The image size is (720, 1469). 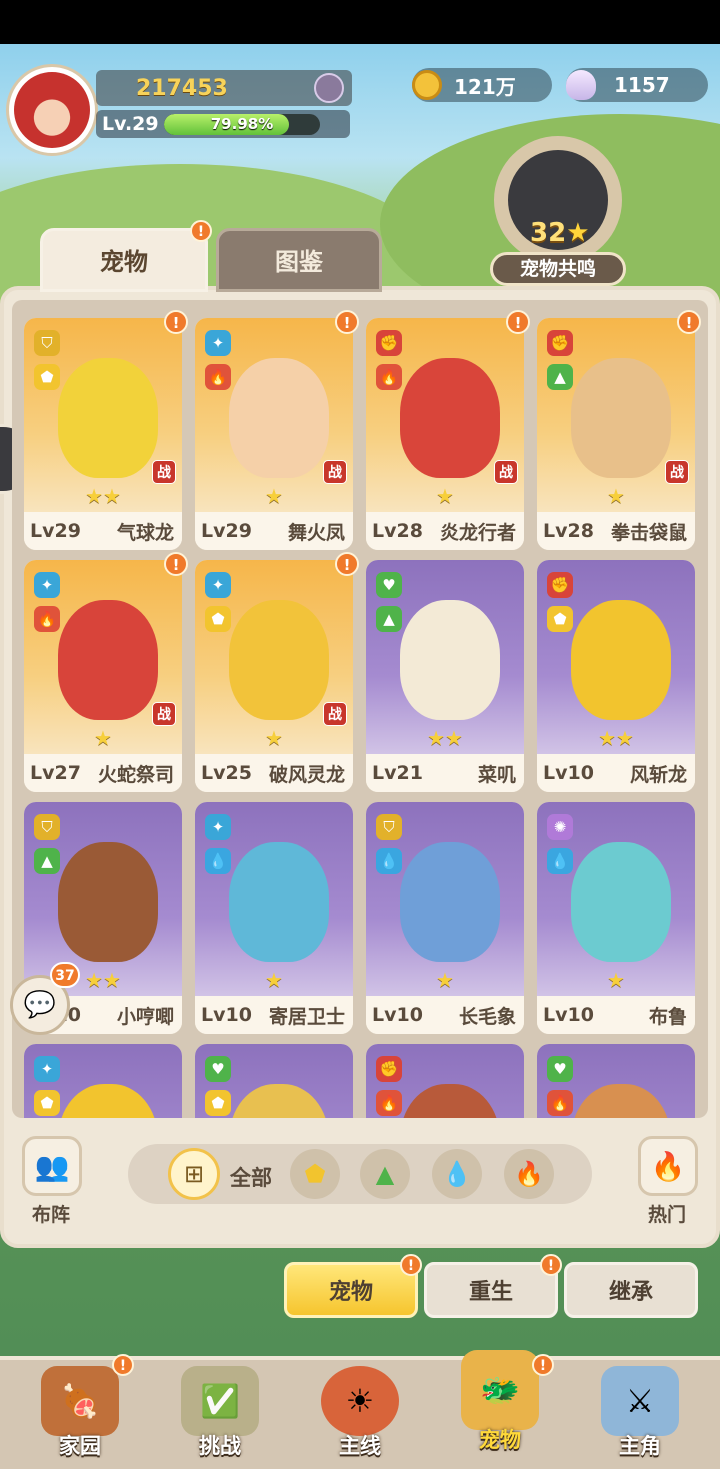 I want to click on pet-info-bar: Lv28 炎龙行者, so click(x=445, y=531).